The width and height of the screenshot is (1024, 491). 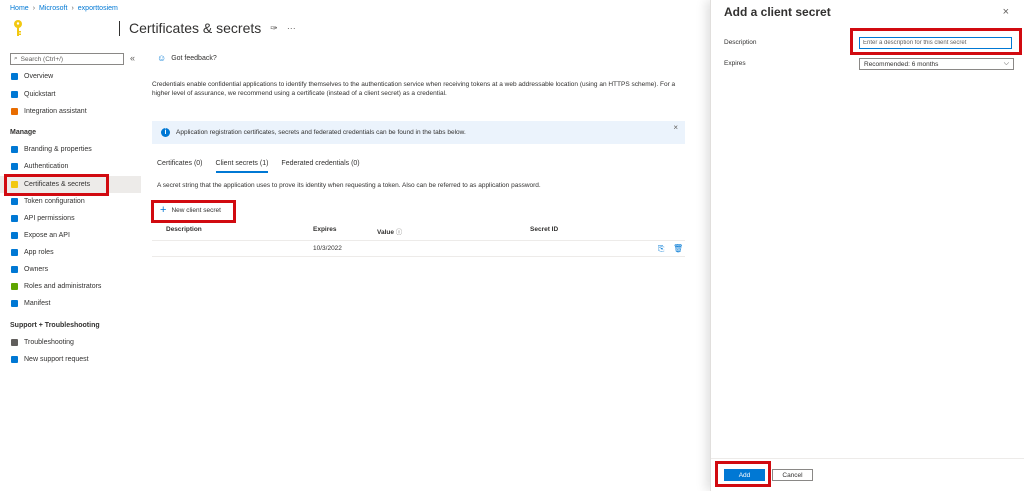 I want to click on cell-expires: 10/3/2022, so click(x=327, y=248).